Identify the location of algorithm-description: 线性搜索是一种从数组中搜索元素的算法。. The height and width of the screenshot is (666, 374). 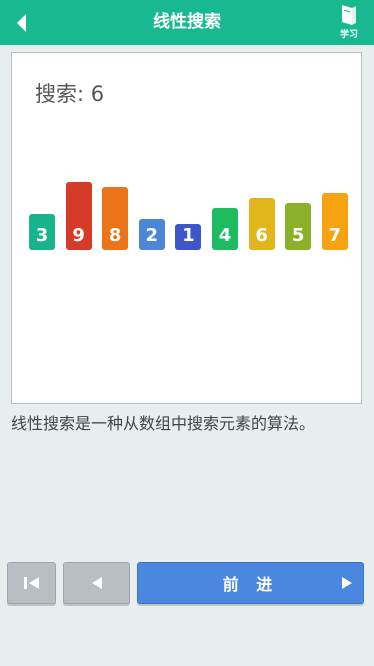
(163, 423).